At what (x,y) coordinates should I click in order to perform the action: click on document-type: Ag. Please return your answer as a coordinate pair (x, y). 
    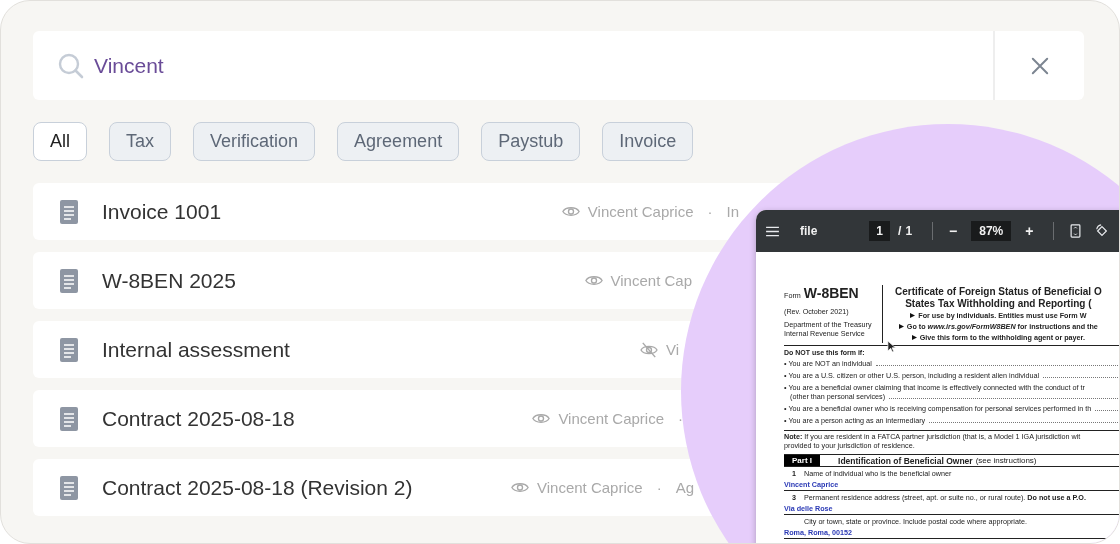
    Looking at the image, I should click on (684, 487).